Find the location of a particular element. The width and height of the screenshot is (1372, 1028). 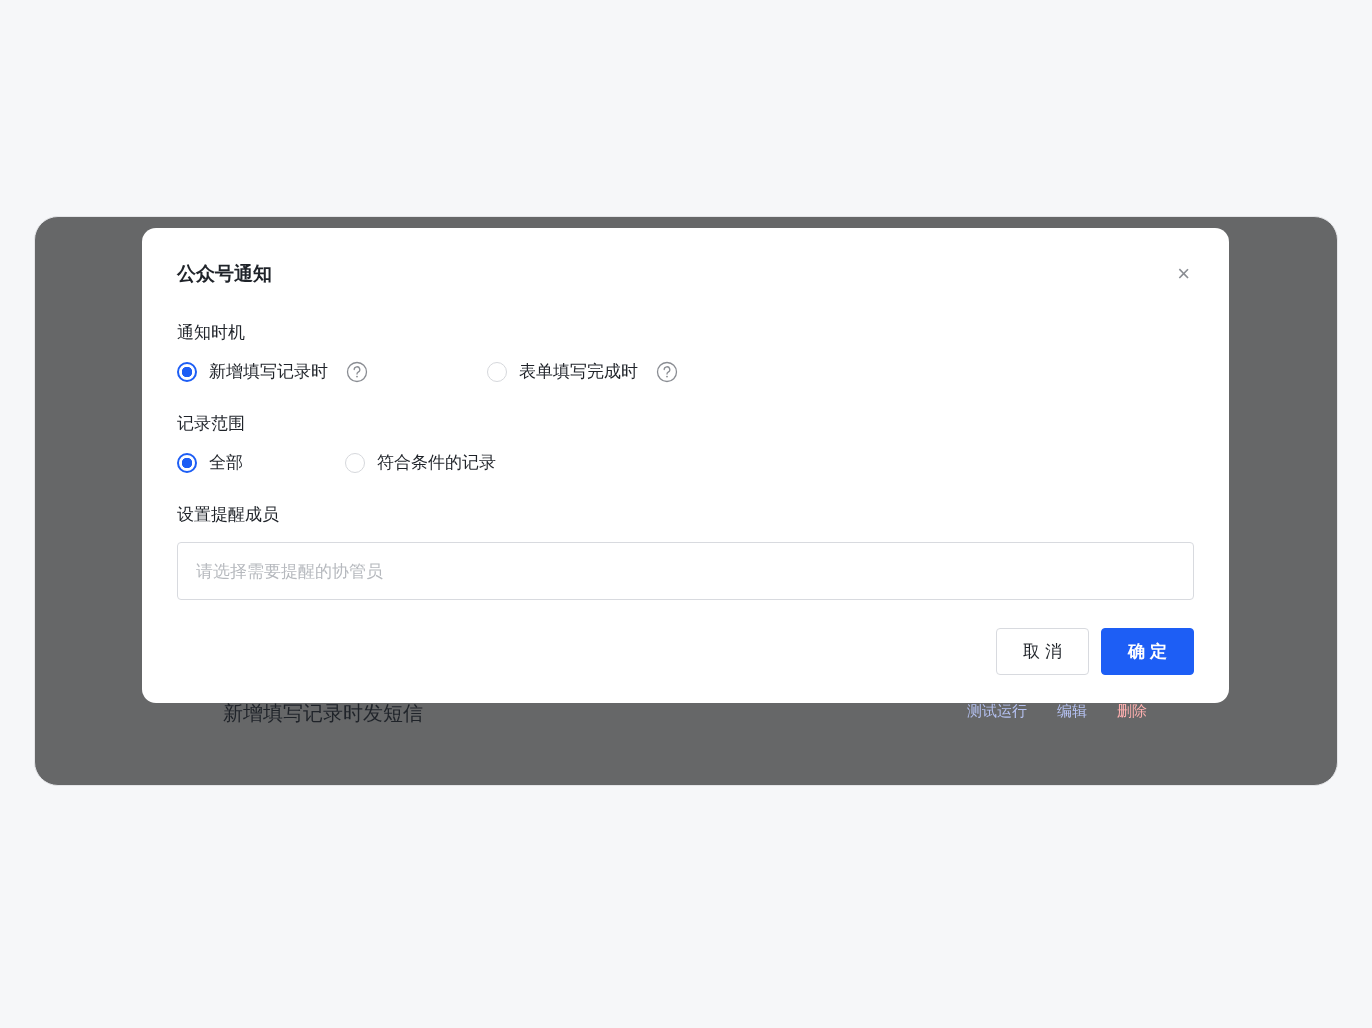

field-label: 记录范围 is located at coordinates (211, 423).